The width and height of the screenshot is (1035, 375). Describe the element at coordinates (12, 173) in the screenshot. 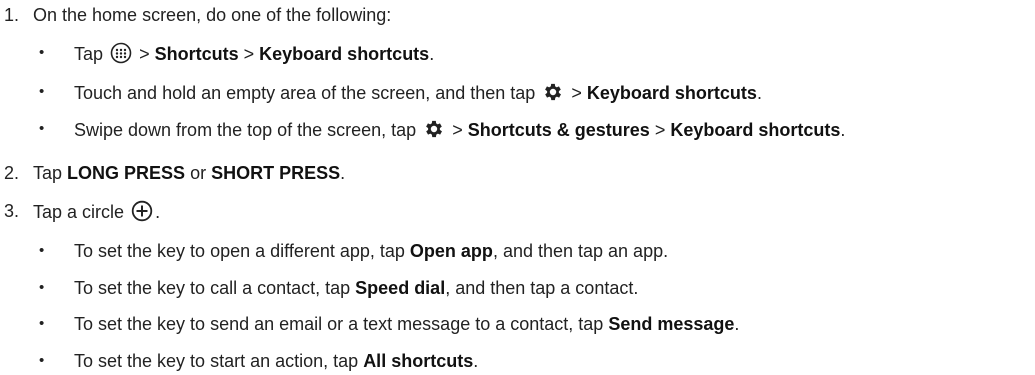

I see `step-number: 2.` at that location.